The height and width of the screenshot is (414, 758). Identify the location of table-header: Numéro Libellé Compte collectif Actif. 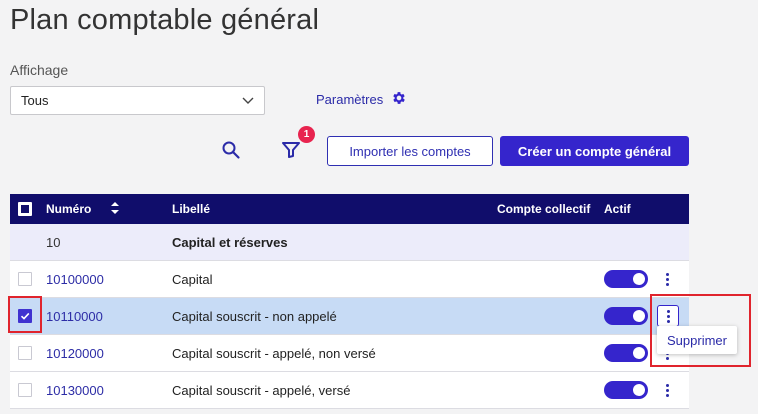
(349, 209).